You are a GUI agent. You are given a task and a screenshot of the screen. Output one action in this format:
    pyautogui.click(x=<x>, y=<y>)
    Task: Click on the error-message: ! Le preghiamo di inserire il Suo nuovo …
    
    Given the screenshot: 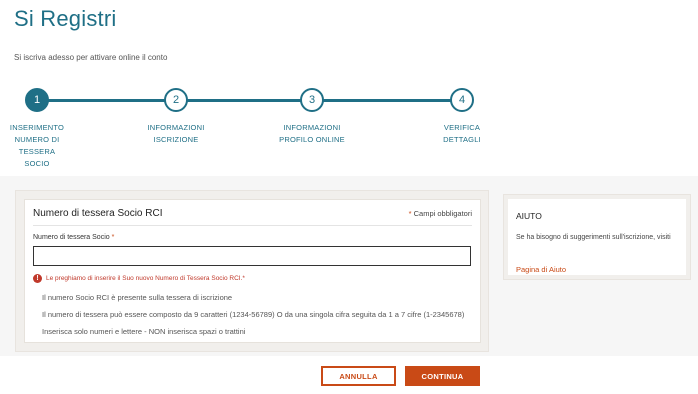 What is the action you would take?
    pyautogui.click(x=139, y=278)
    